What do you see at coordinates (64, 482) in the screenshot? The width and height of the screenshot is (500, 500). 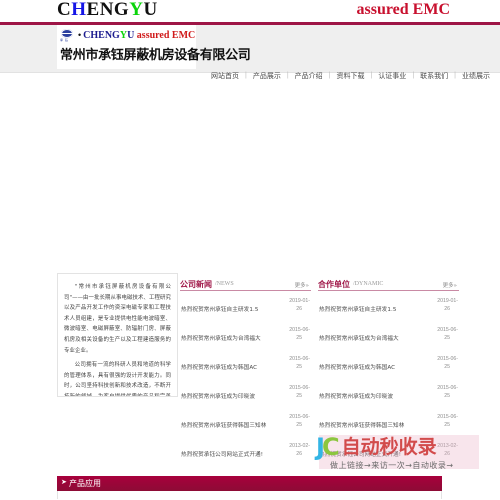 I see `arrow-right-icon: ➤` at bounding box center [64, 482].